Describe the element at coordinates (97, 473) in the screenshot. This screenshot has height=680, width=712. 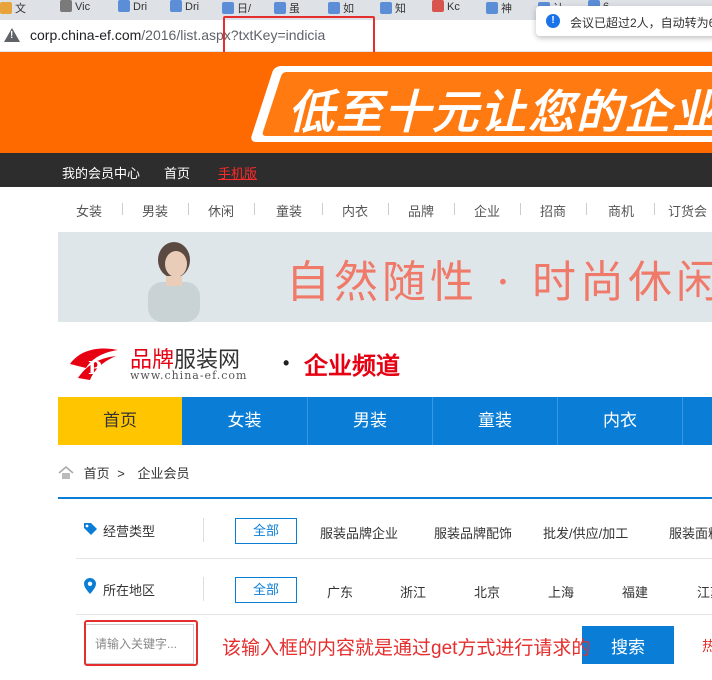
I see `breadcrumb-home: 首页` at that location.